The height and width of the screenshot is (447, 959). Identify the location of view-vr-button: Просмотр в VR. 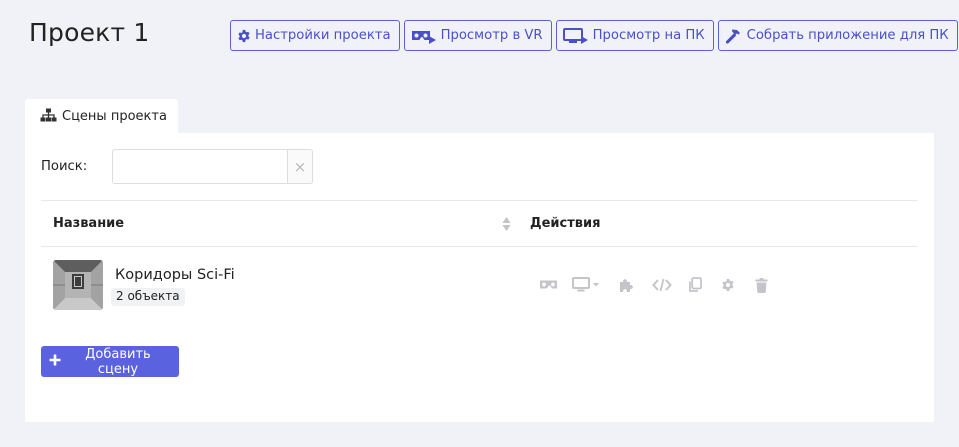
(477, 35).